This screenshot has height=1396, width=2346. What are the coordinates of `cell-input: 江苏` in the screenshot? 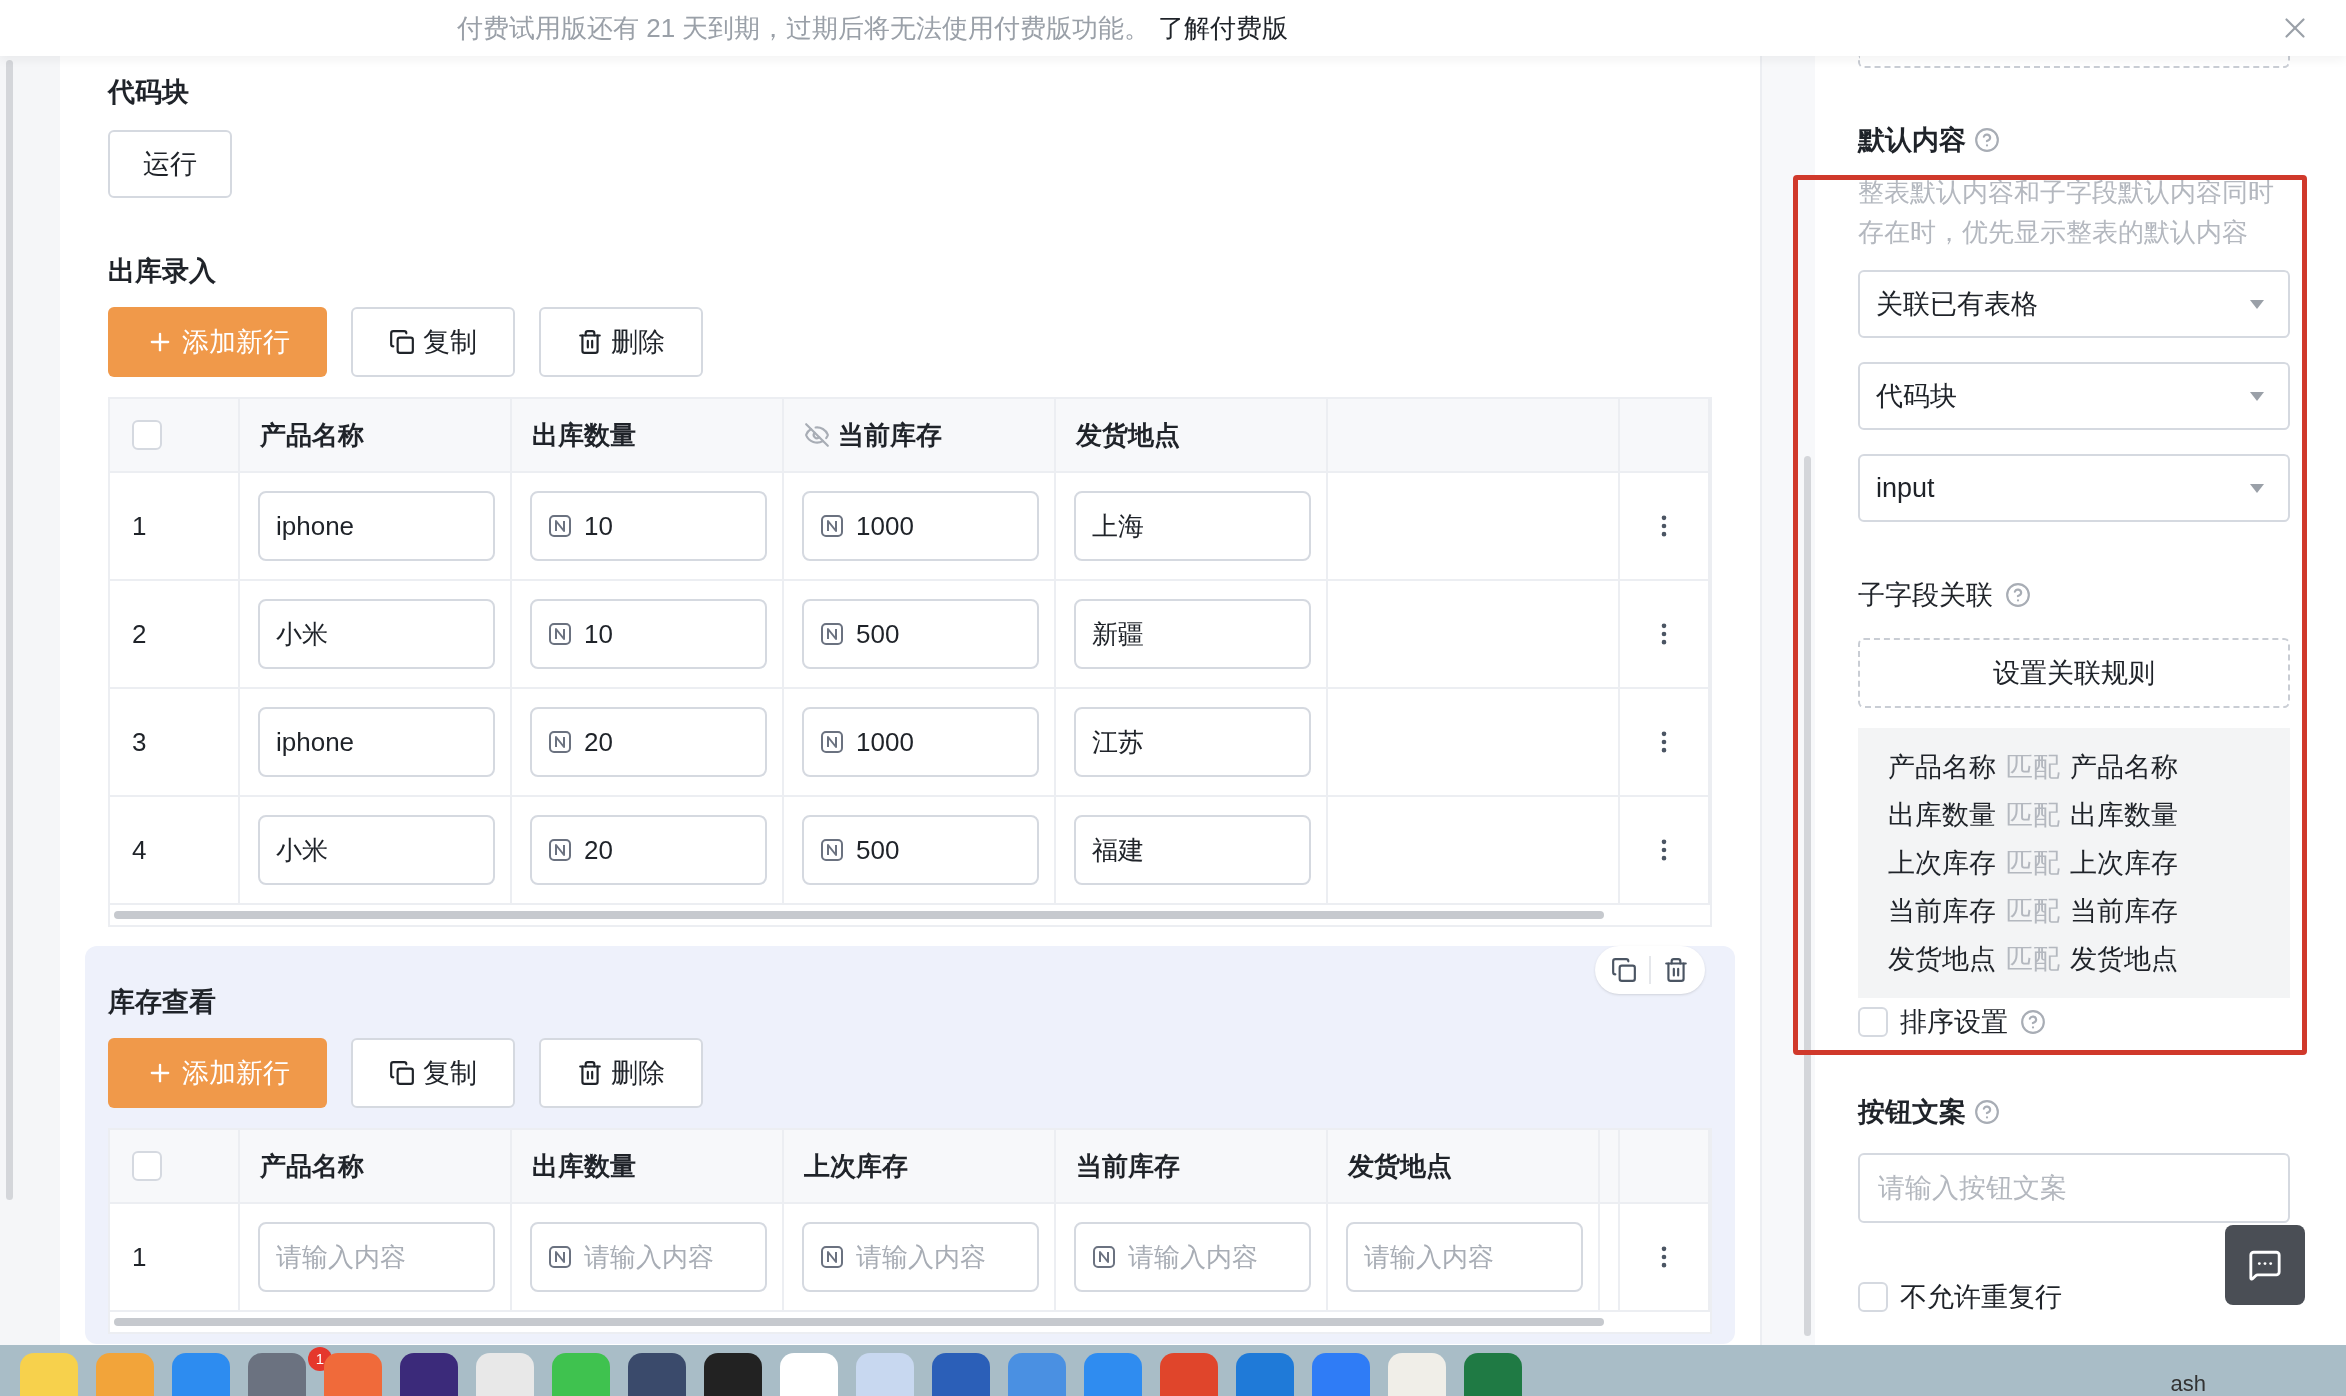 It's located at (1192, 742).